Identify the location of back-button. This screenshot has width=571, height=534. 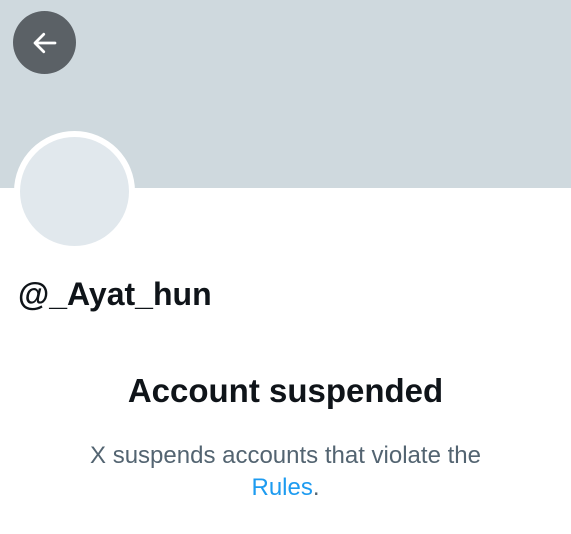
(44, 42).